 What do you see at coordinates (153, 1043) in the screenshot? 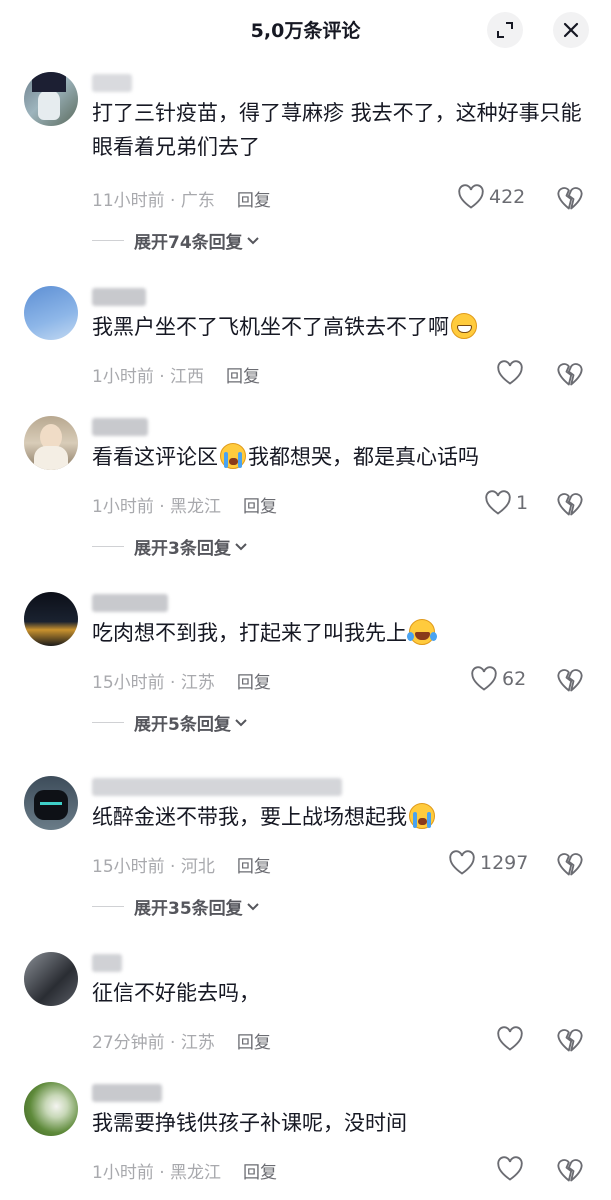
I see `time-location: 27分钟前 · 江苏` at bounding box center [153, 1043].